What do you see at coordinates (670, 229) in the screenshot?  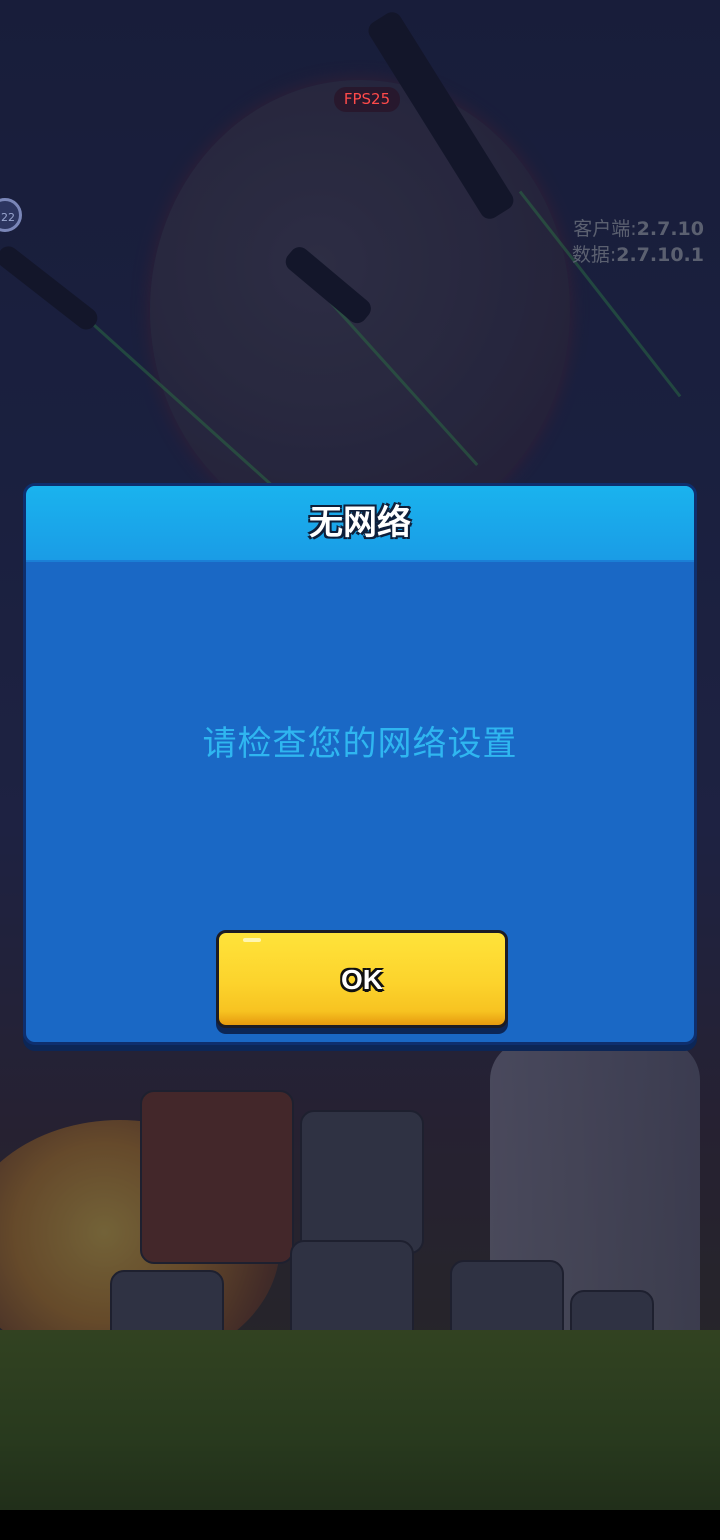 I see `client-version-value: 2.7.10` at bounding box center [670, 229].